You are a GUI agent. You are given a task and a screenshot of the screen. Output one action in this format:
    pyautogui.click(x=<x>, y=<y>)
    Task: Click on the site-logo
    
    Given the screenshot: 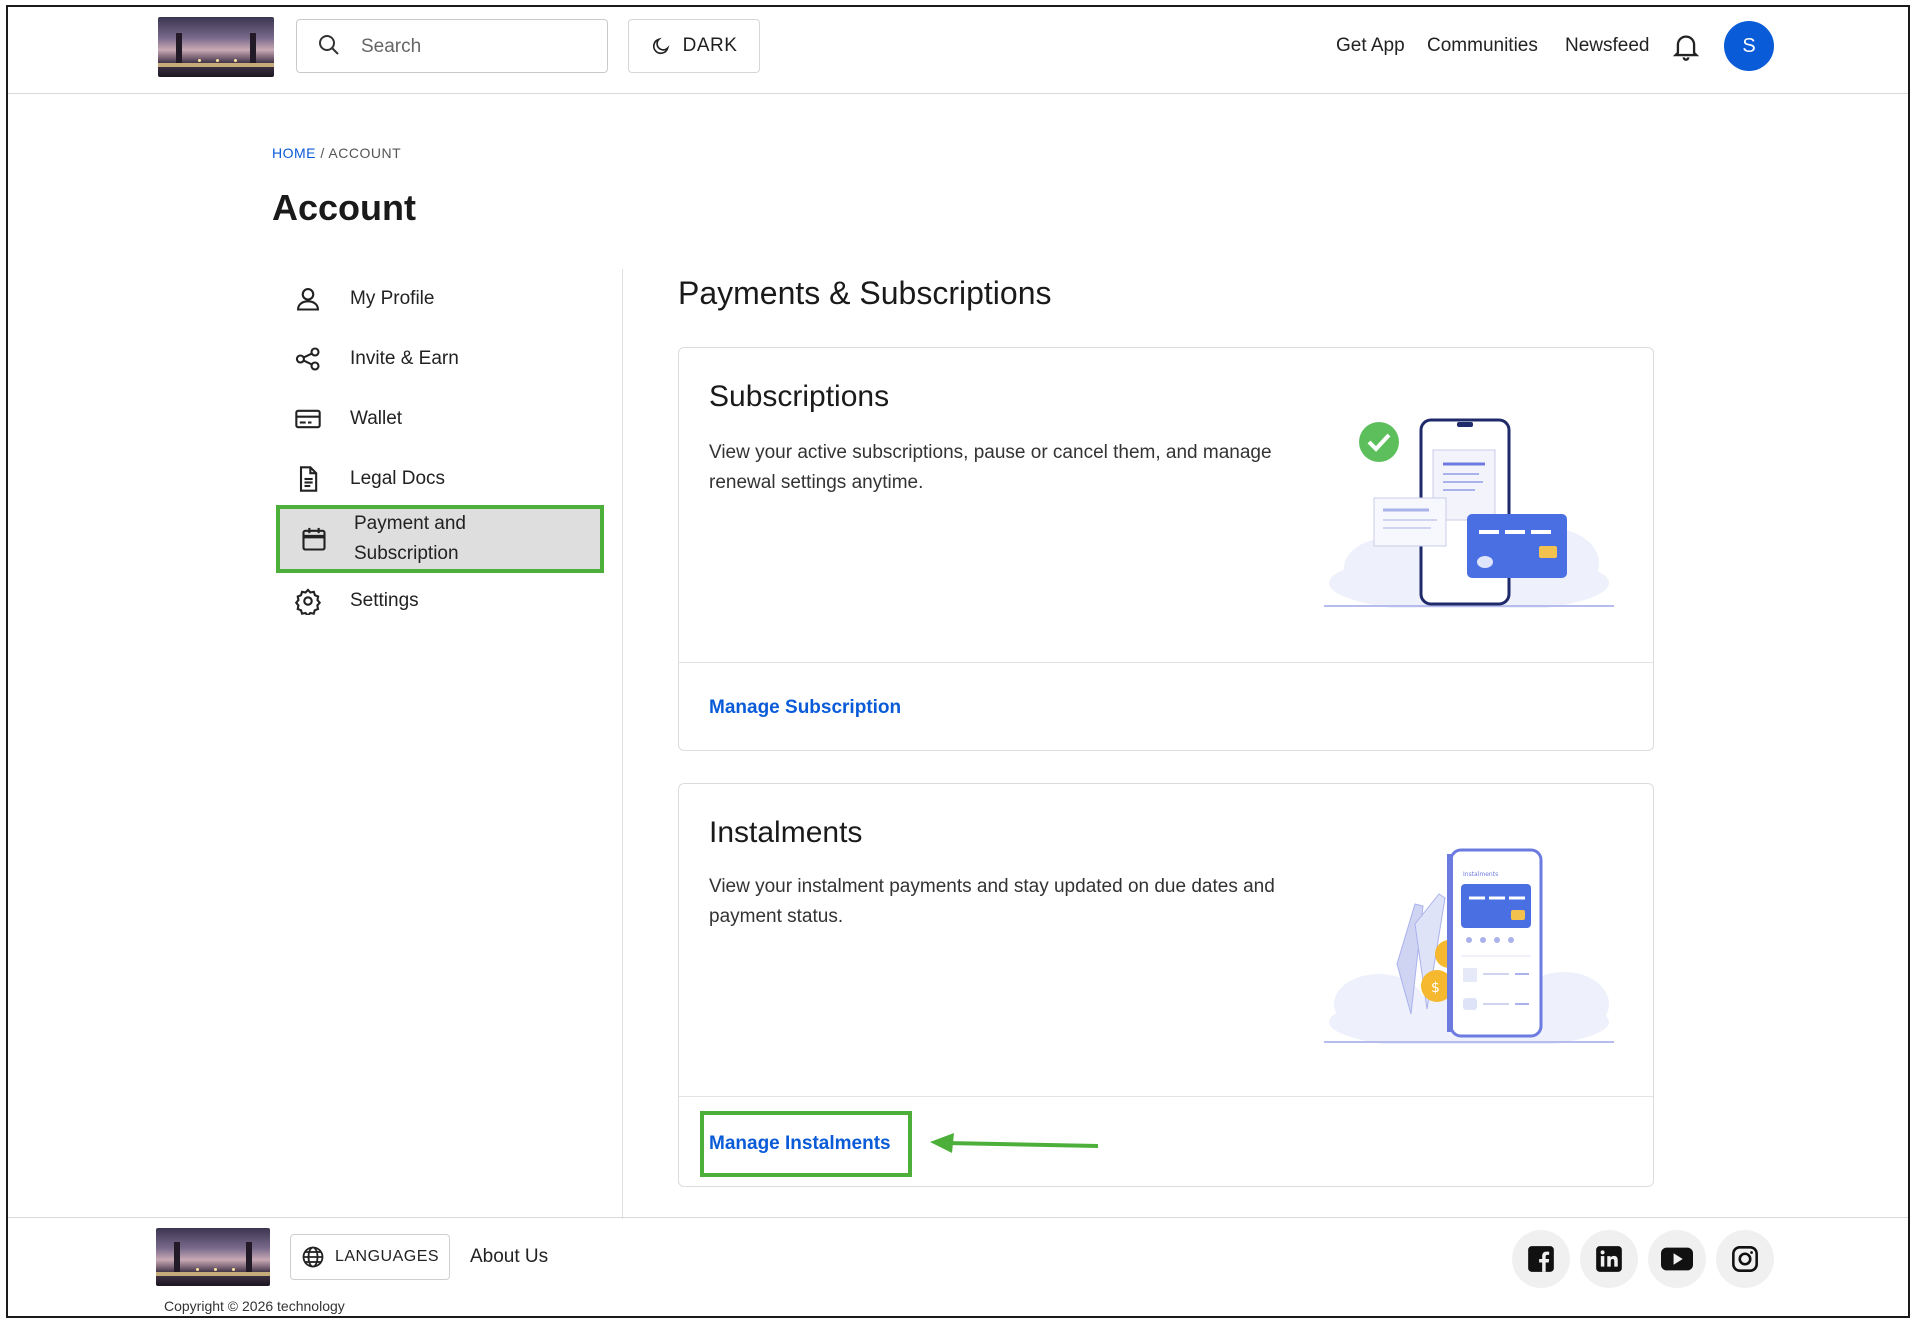 What is the action you would take?
    pyautogui.click(x=216, y=47)
    